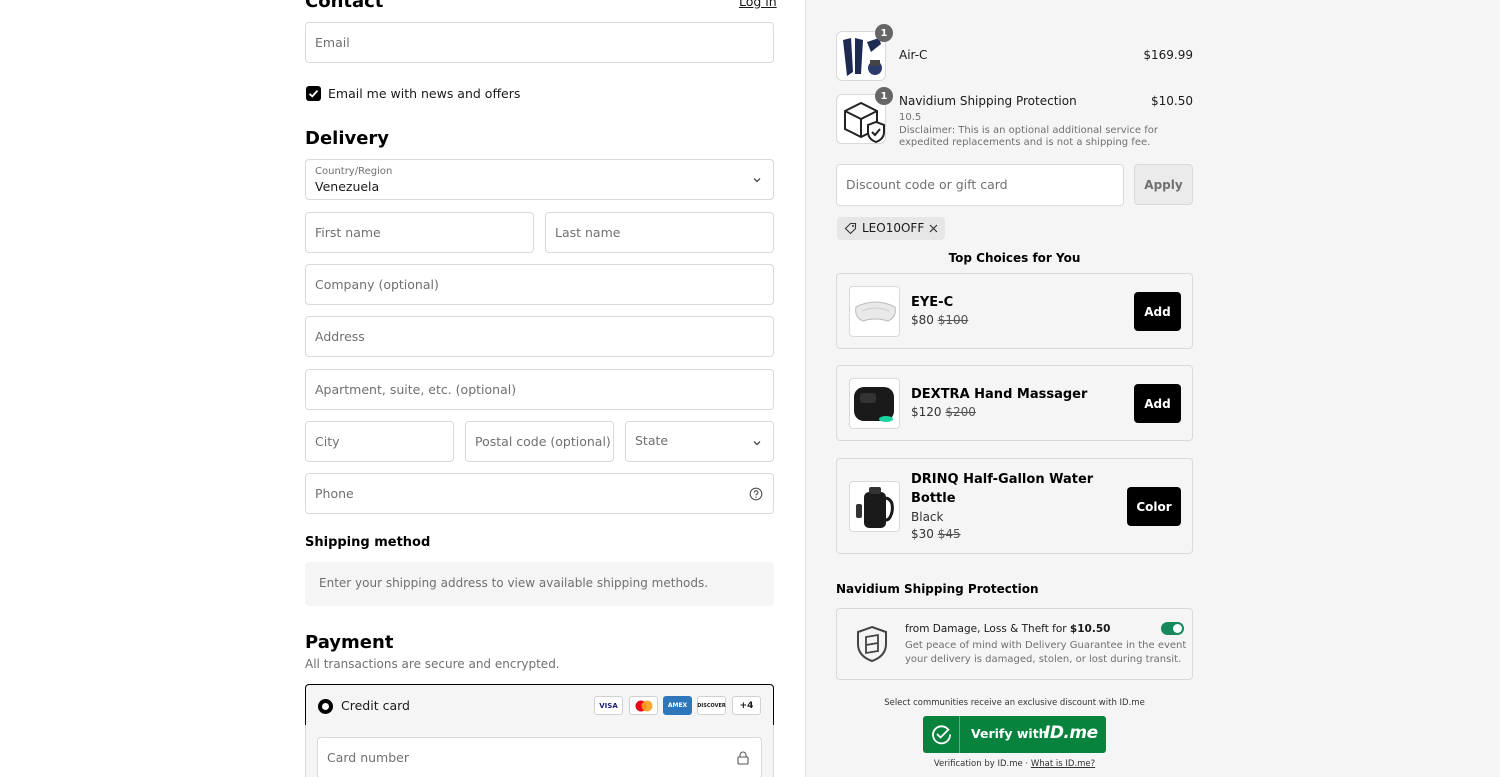  I want to click on protection-price: $10.50, so click(1090, 629).